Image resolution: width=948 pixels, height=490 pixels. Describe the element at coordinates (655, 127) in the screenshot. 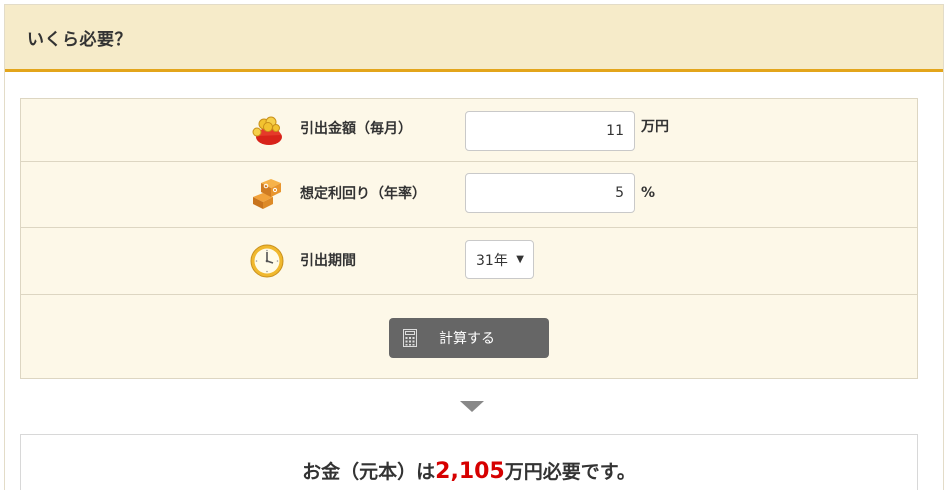

I see `withdrawal-unit: 万円` at that location.